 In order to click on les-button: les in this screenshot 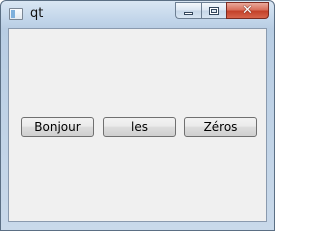, I will do `click(139, 127)`.